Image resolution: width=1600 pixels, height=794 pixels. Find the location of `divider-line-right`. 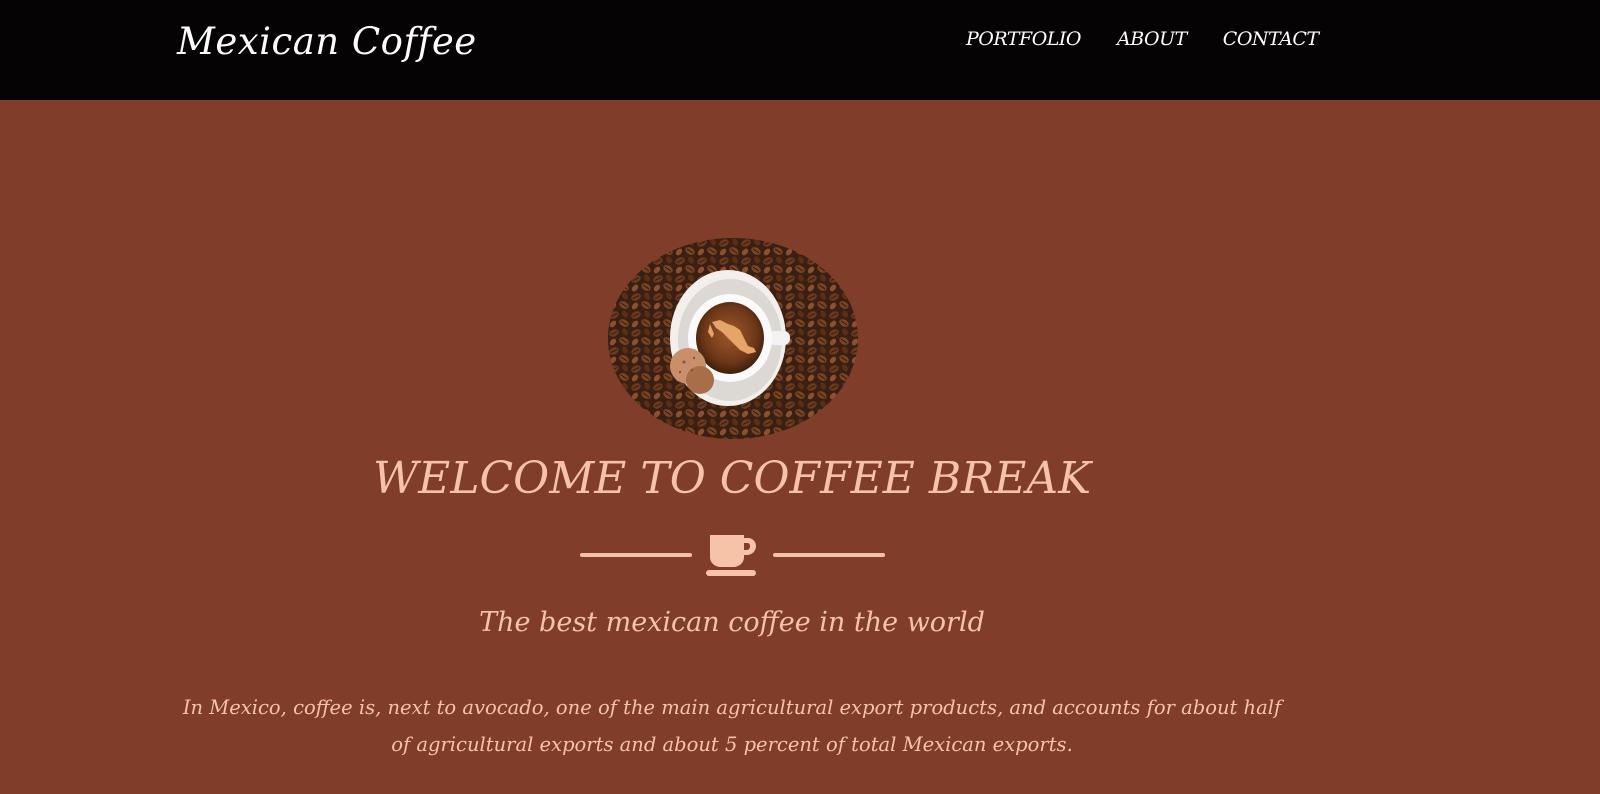

divider-line-right is located at coordinates (829, 555).